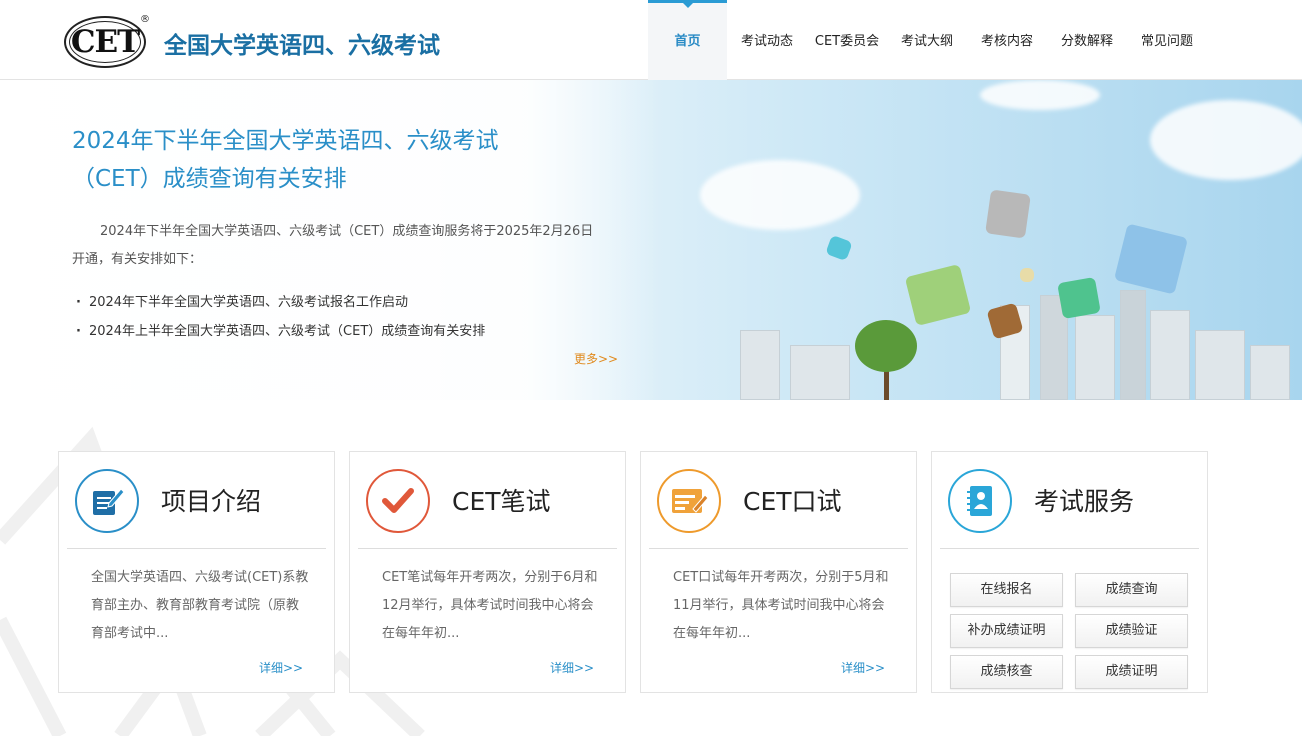 This screenshot has width=1302, height=736. What do you see at coordinates (1131, 631) in the screenshot?
I see `score-verification-button: 成绩验证` at bounding box center [1131, 631].